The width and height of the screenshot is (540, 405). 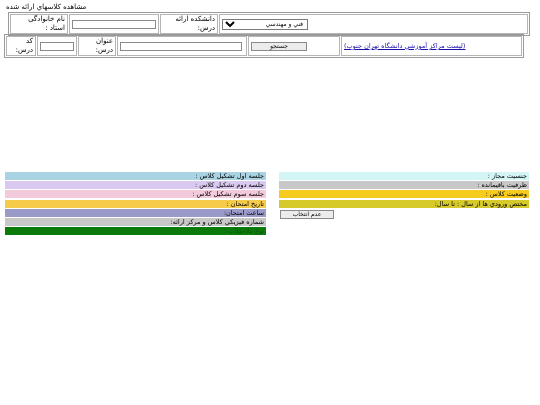 What do you see at coordinates (135, 185) in the screenshot?
I see `session2-row: جلسه دوم تشكيل كلاس :` at bounding box center [135, 185].